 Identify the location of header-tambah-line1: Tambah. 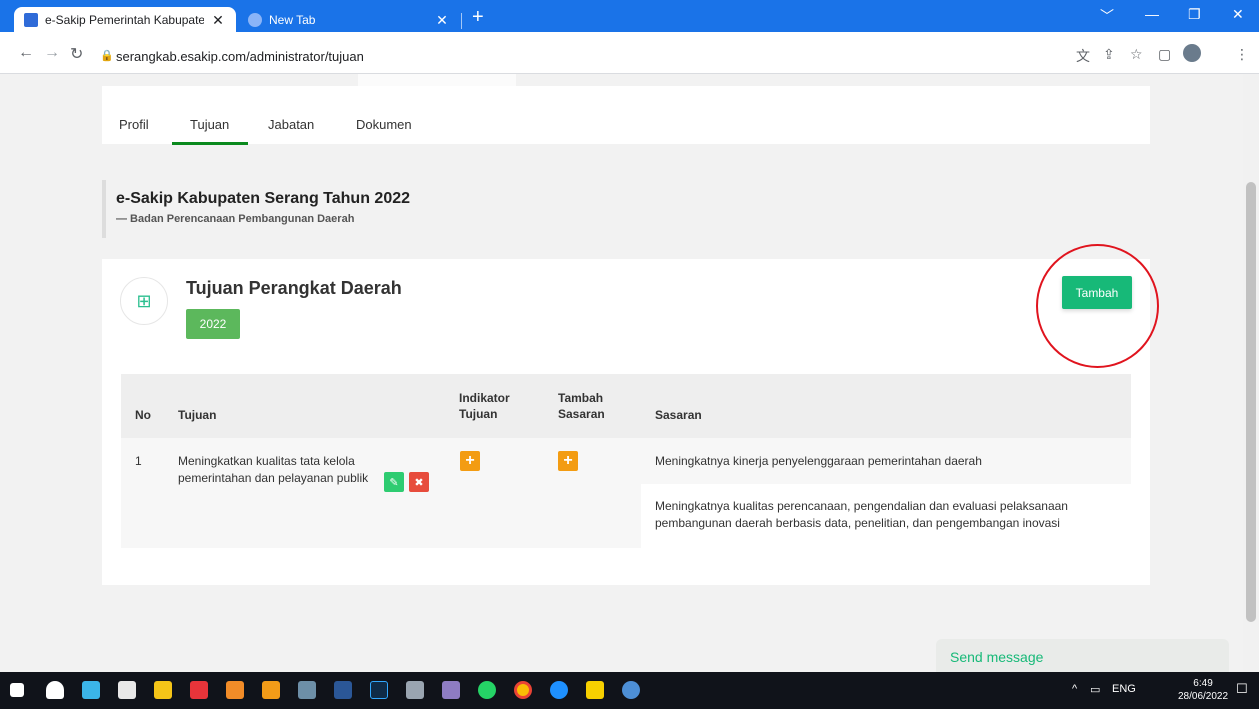
(581, 398).